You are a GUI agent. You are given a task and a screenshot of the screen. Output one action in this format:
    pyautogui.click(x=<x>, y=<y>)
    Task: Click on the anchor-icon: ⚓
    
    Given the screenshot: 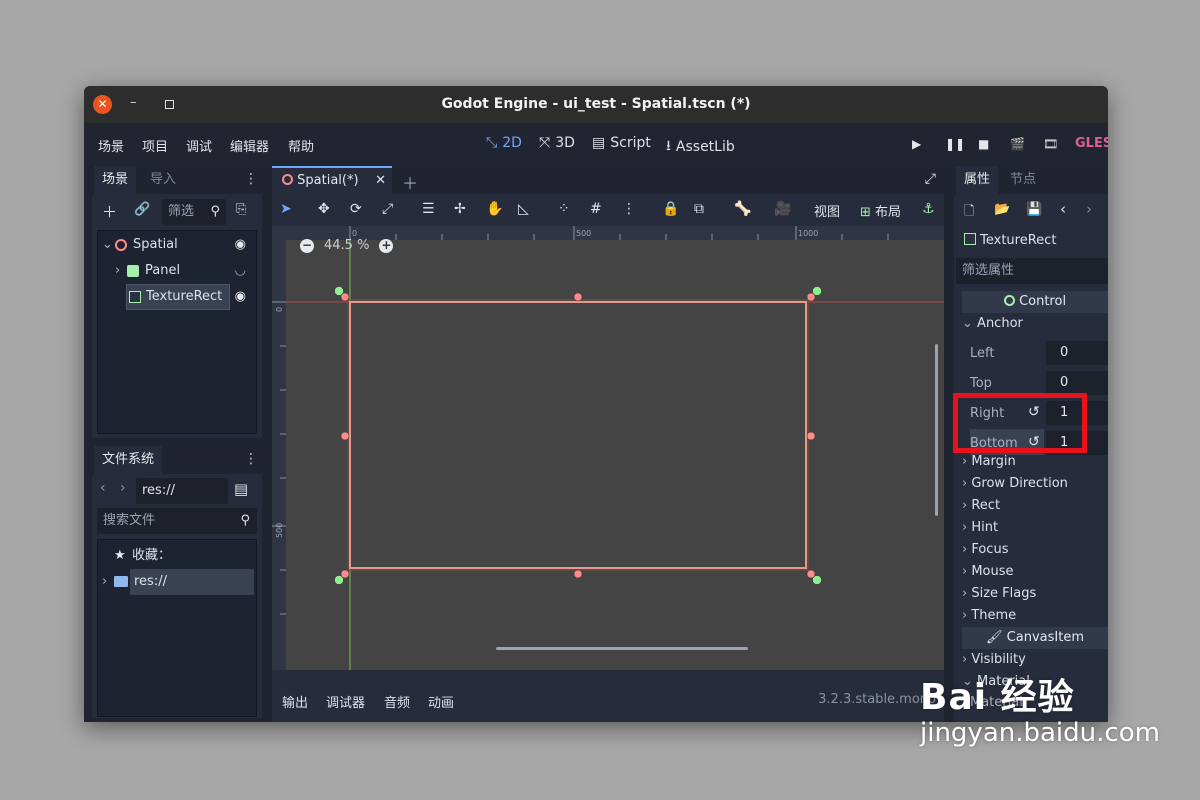 What is the action you would take?
    pyautogui.click(x=928, y=209)
    